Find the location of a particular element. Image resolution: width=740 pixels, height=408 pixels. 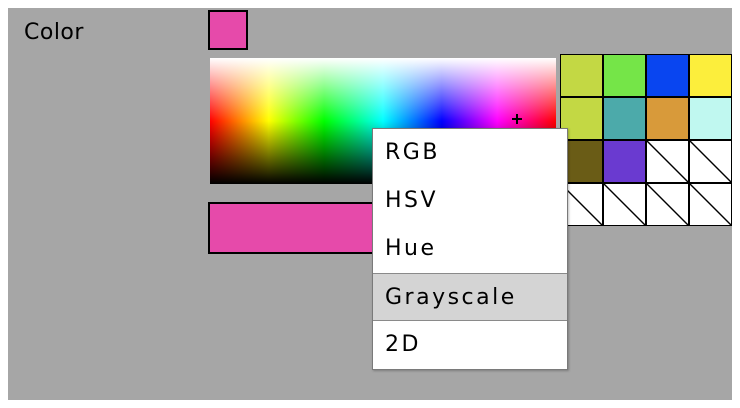

menu-item-hsv: HSV is located at coordinates (470, 201).